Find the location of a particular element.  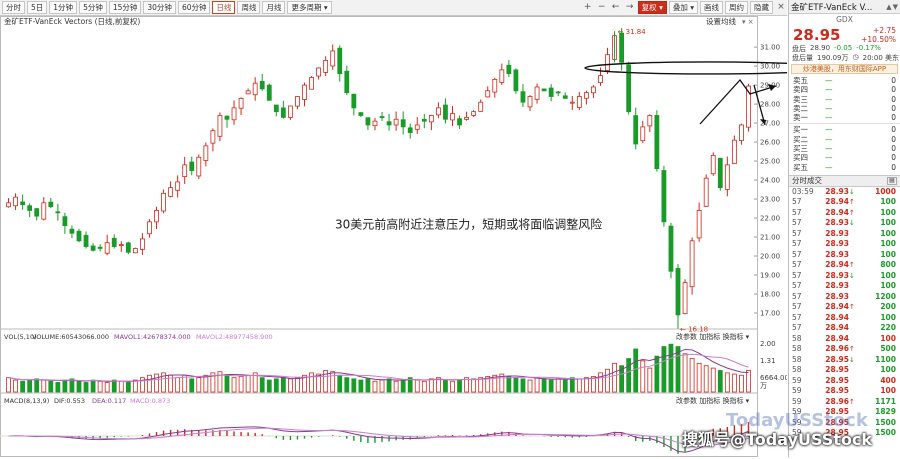

tape-direction-icon is located at coordinates (853, 286).